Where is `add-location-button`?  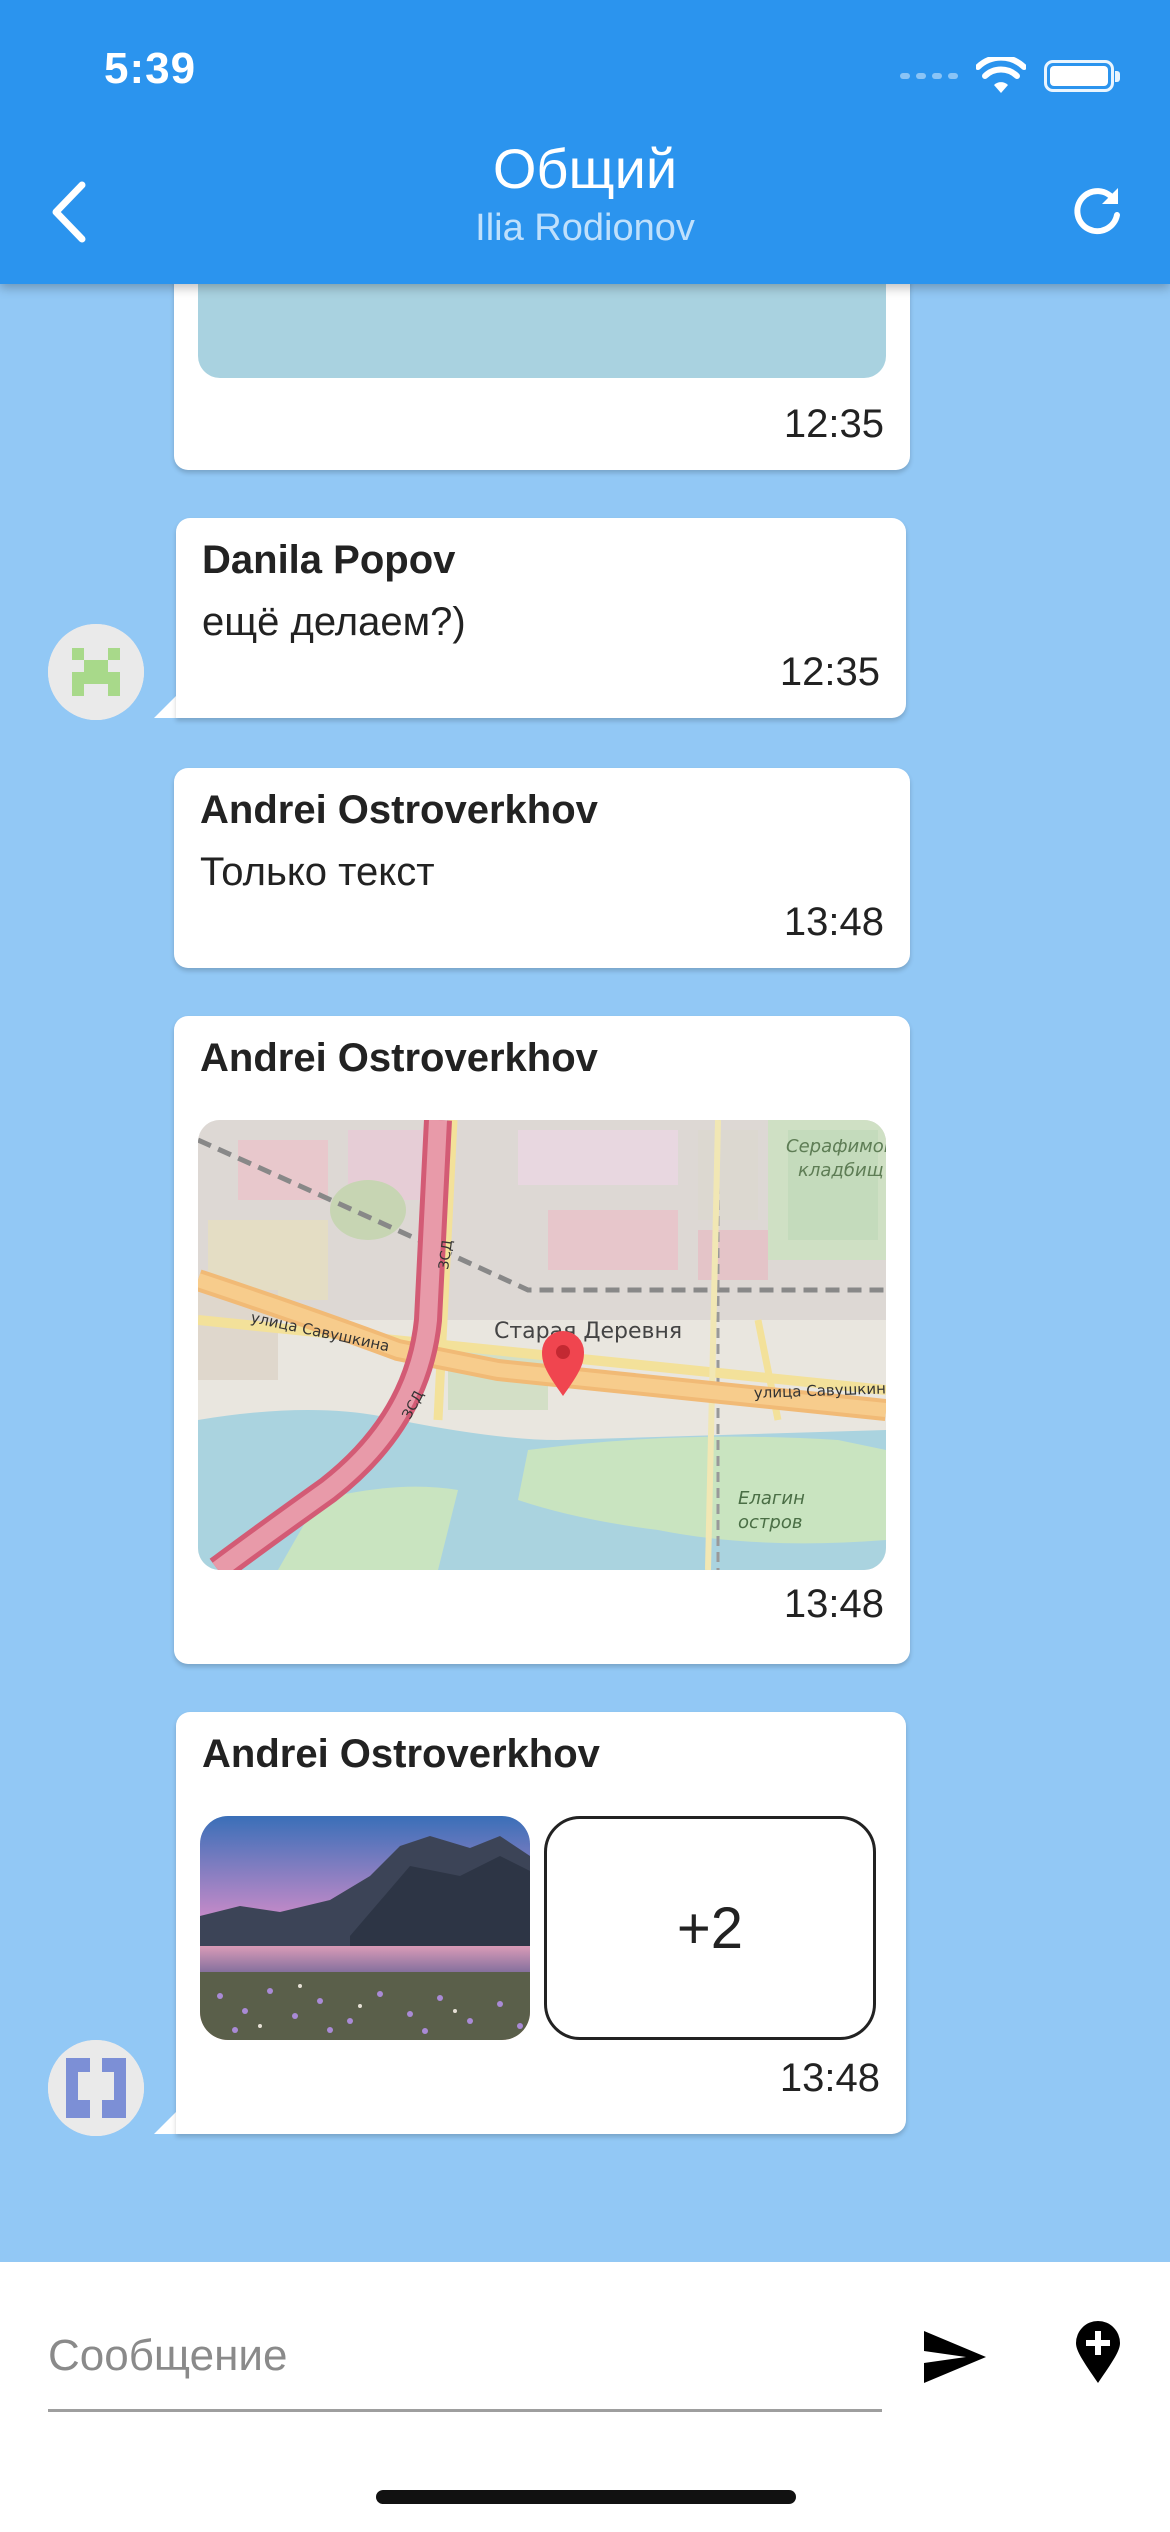
add-location-button is located at coordinates (1098, 2352).